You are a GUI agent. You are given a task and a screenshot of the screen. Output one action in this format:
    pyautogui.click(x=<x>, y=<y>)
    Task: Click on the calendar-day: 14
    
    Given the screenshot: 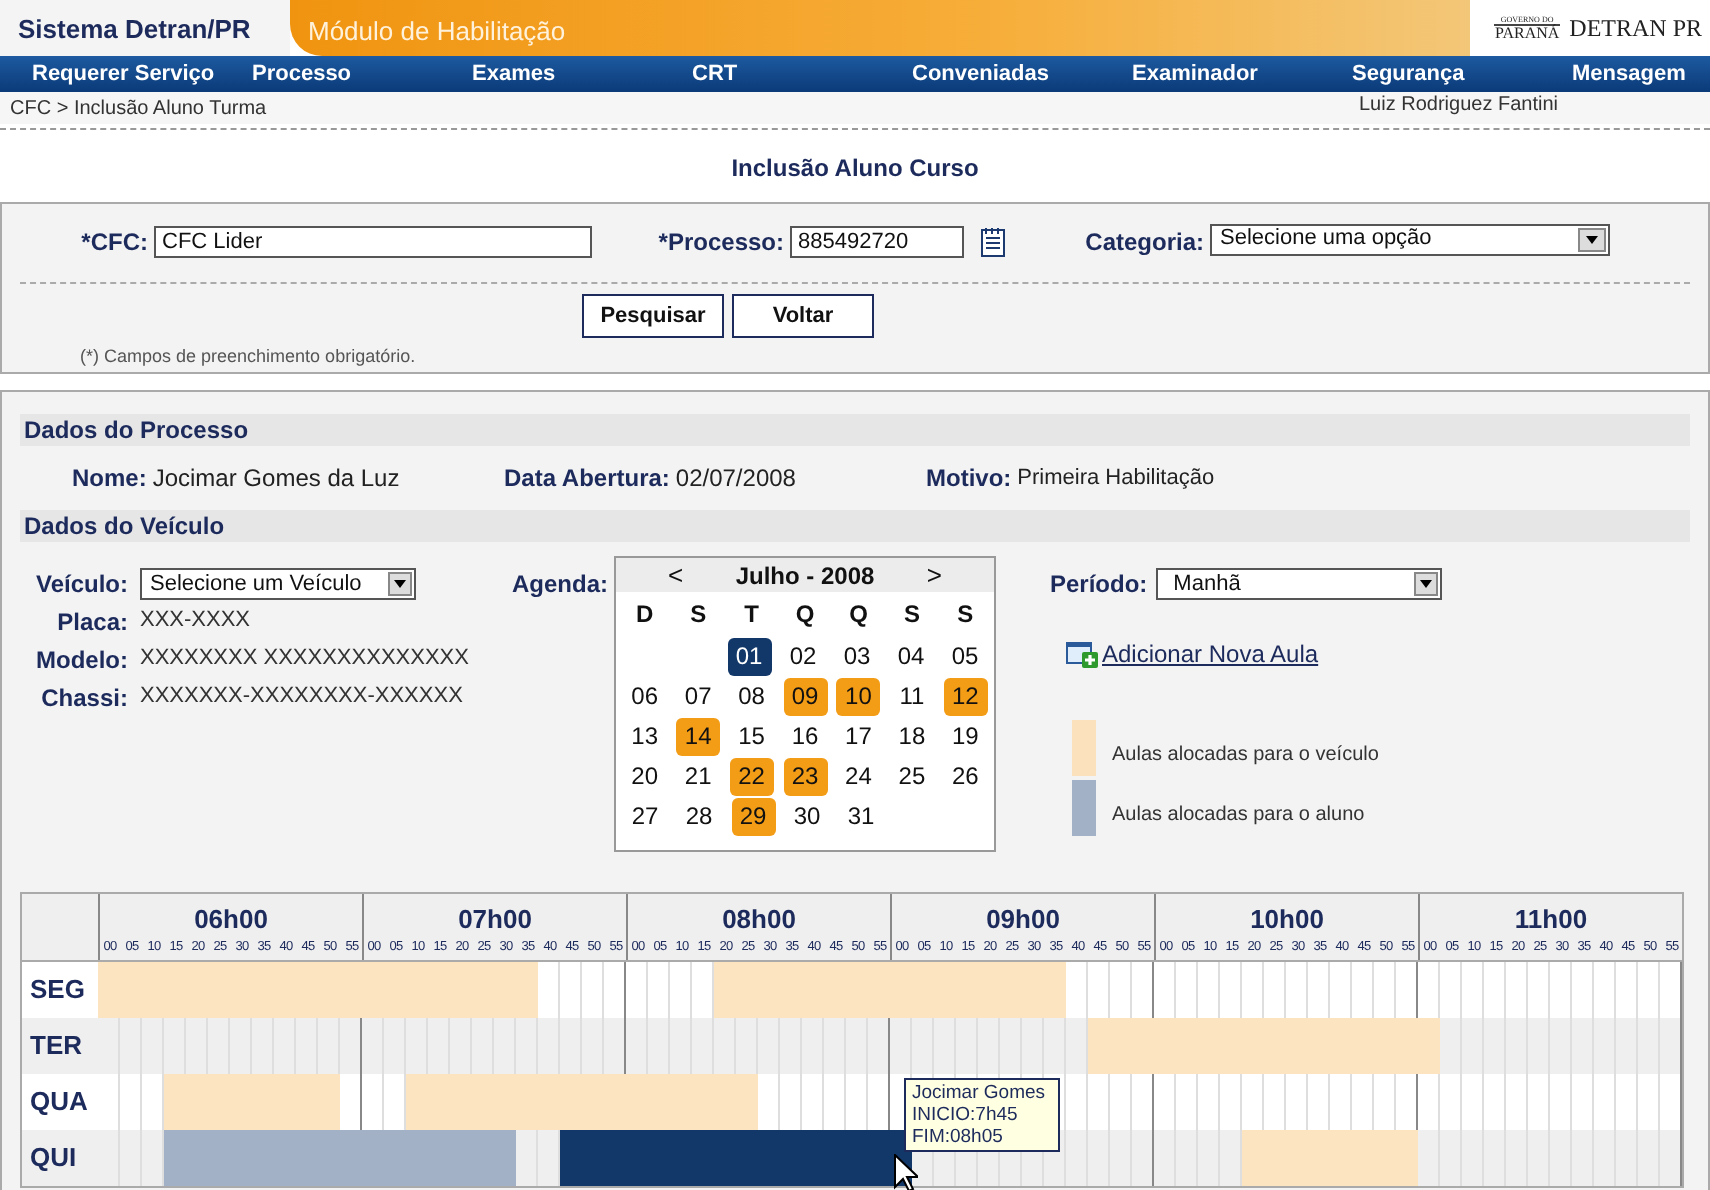 What is the action you would take?
    pyautogui.click(x=698, y=736)
    